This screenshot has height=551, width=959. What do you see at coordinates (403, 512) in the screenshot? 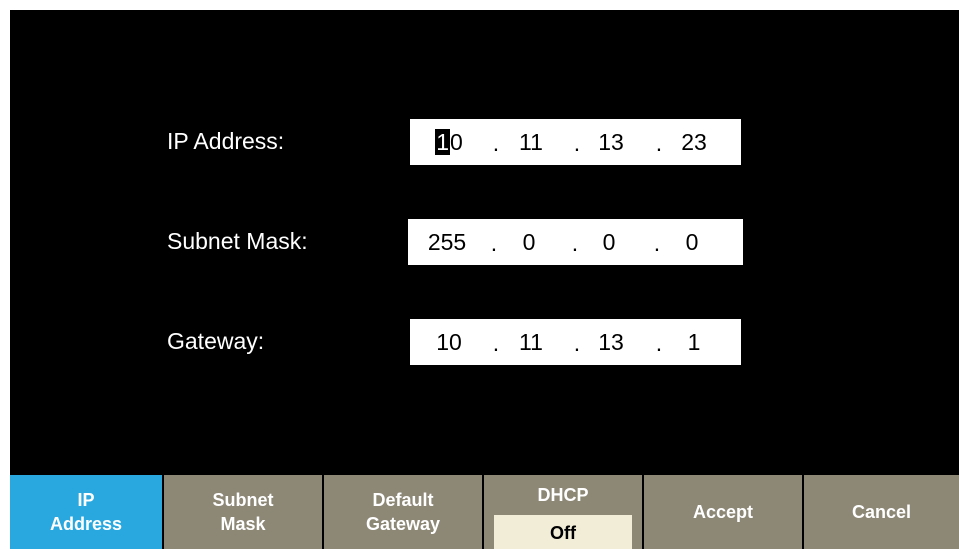
I see `default-gateway-softkey: Default Gateway` at bounding box center [403, 512].